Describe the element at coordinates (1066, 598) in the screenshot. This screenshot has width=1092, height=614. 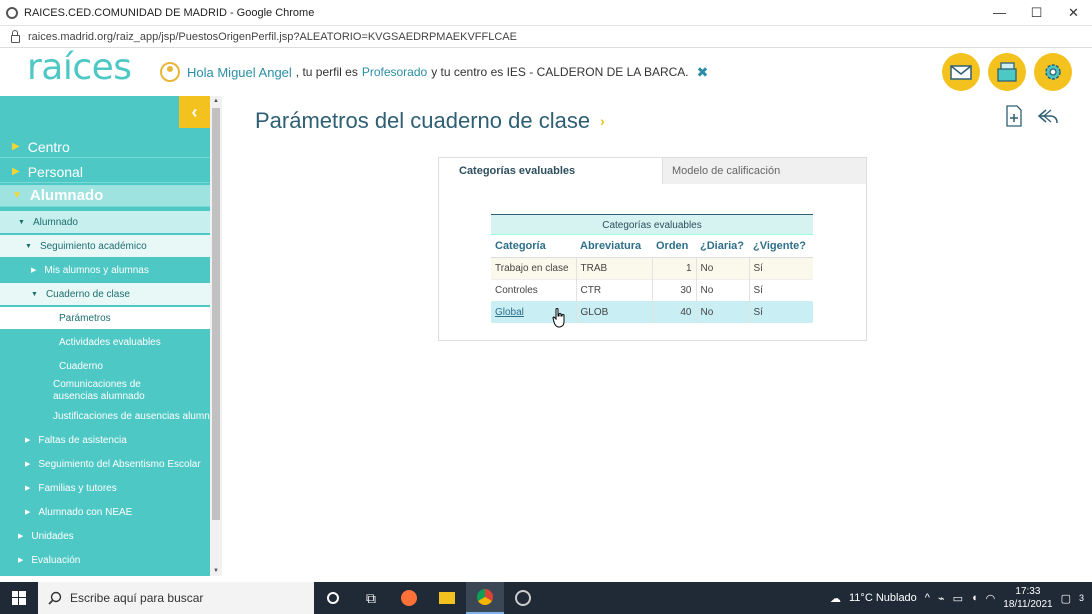
I see `notifications-icon: ▢` at that location.